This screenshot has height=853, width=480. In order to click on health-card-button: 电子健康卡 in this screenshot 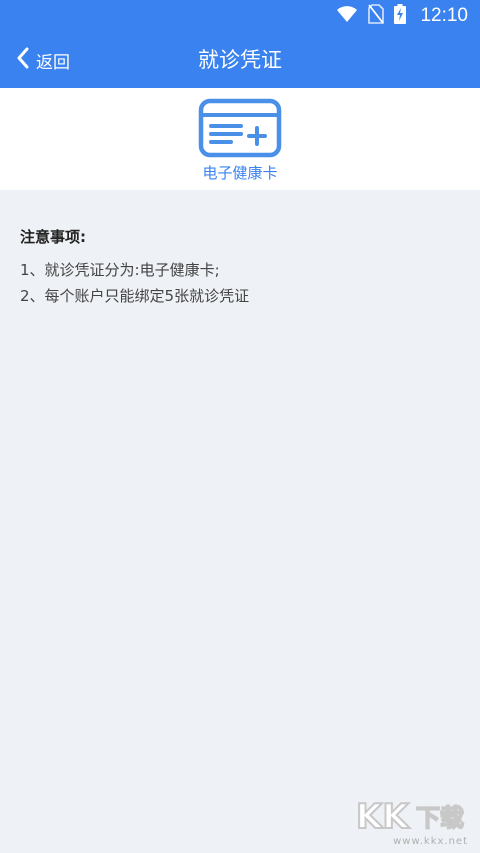, I will do `click(240, 141)`.